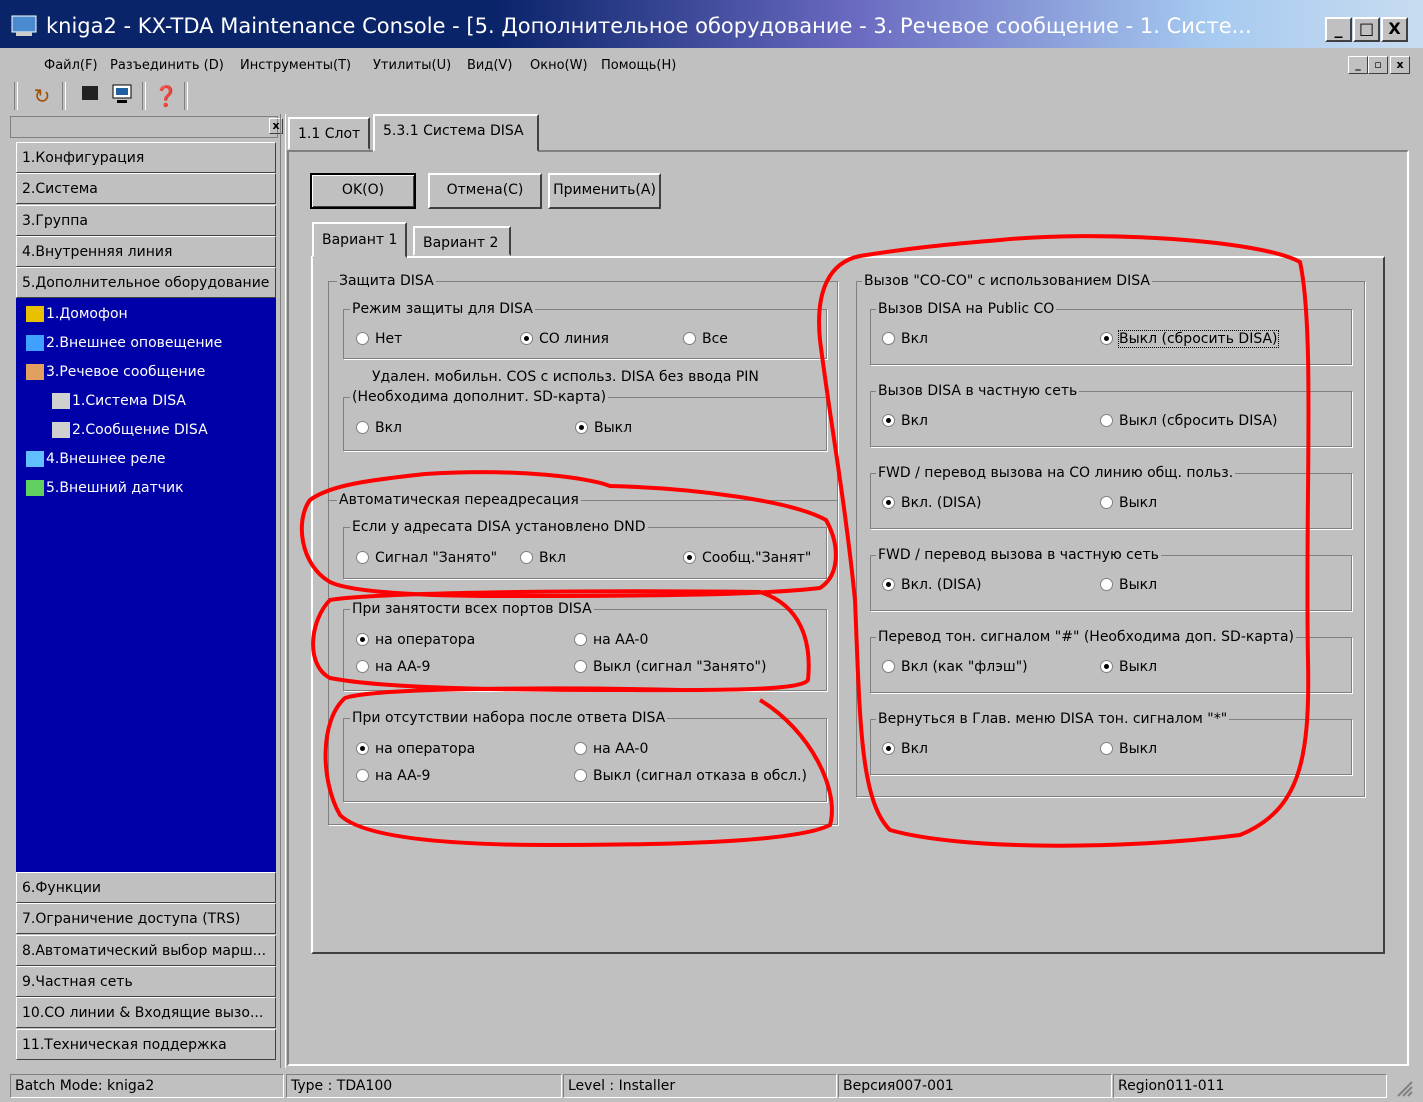  Describe the element at coordinates (412, 65) in the screenshot. I see `menu-utilities: Утилиты(U)` at that location.